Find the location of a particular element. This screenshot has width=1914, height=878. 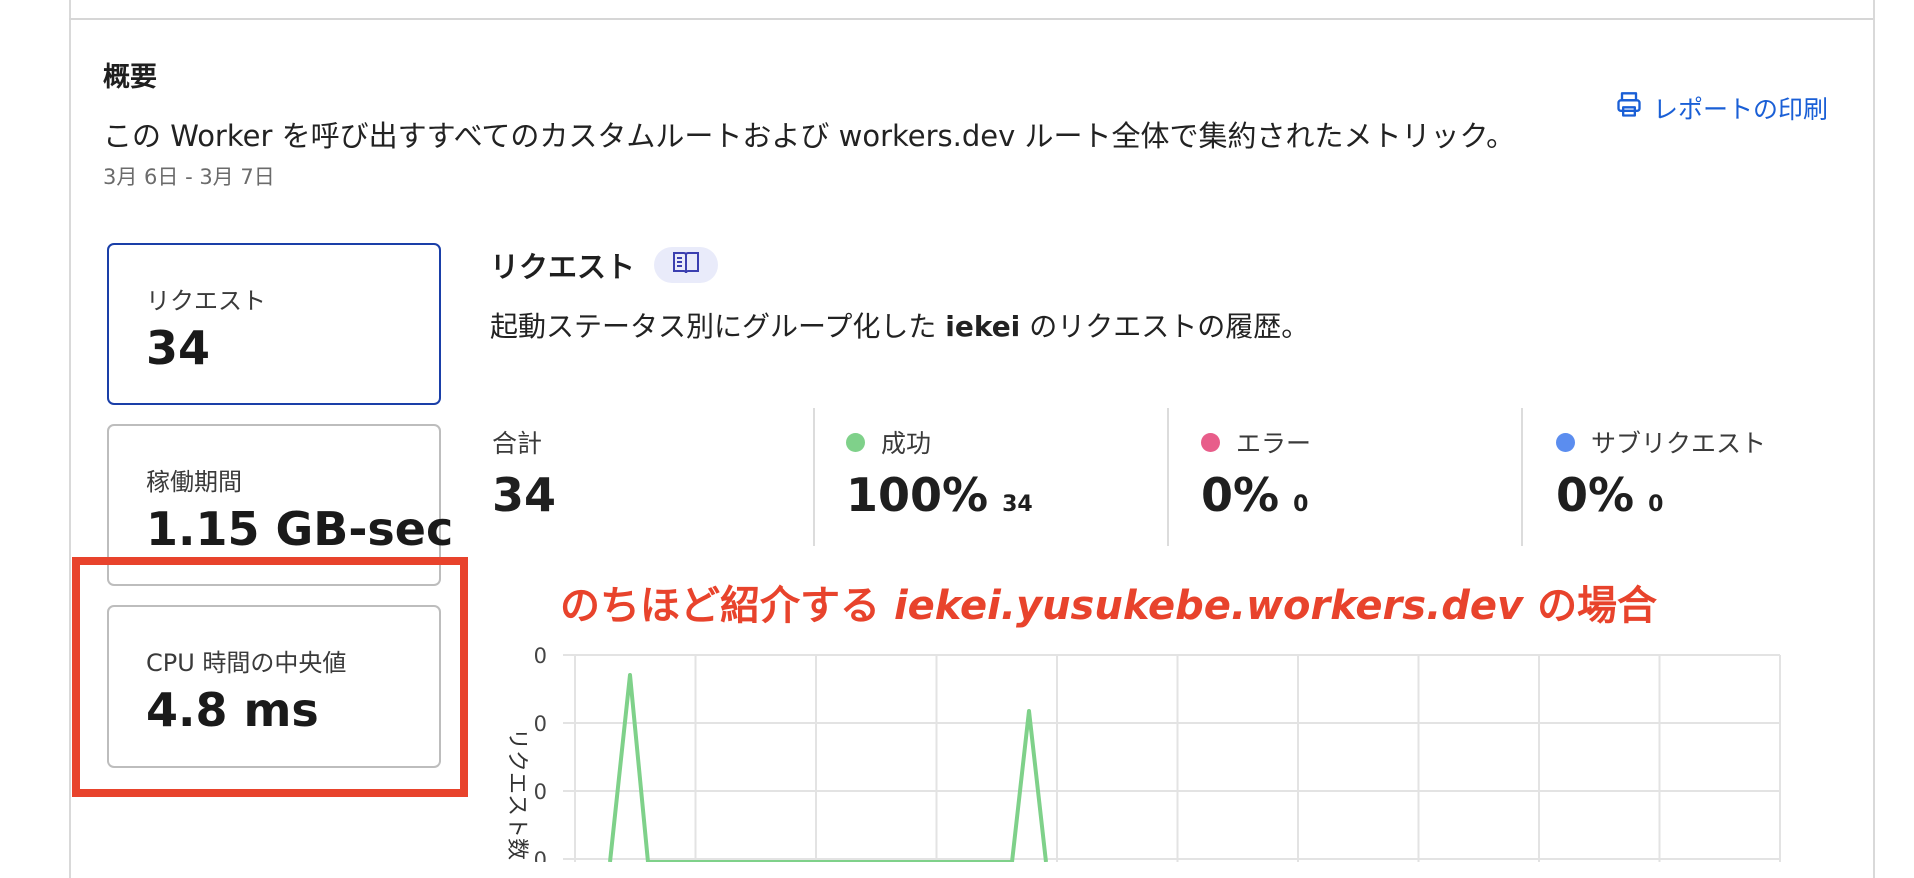

book-icon is located at coordinates (686, 265).